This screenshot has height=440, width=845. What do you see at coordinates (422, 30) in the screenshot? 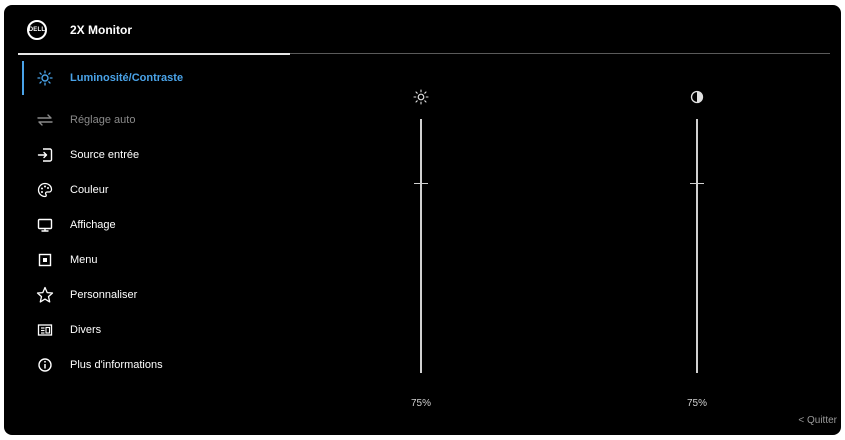
I see `osd-header: DELL 2X Monitor` at bounding box center [422, 30].